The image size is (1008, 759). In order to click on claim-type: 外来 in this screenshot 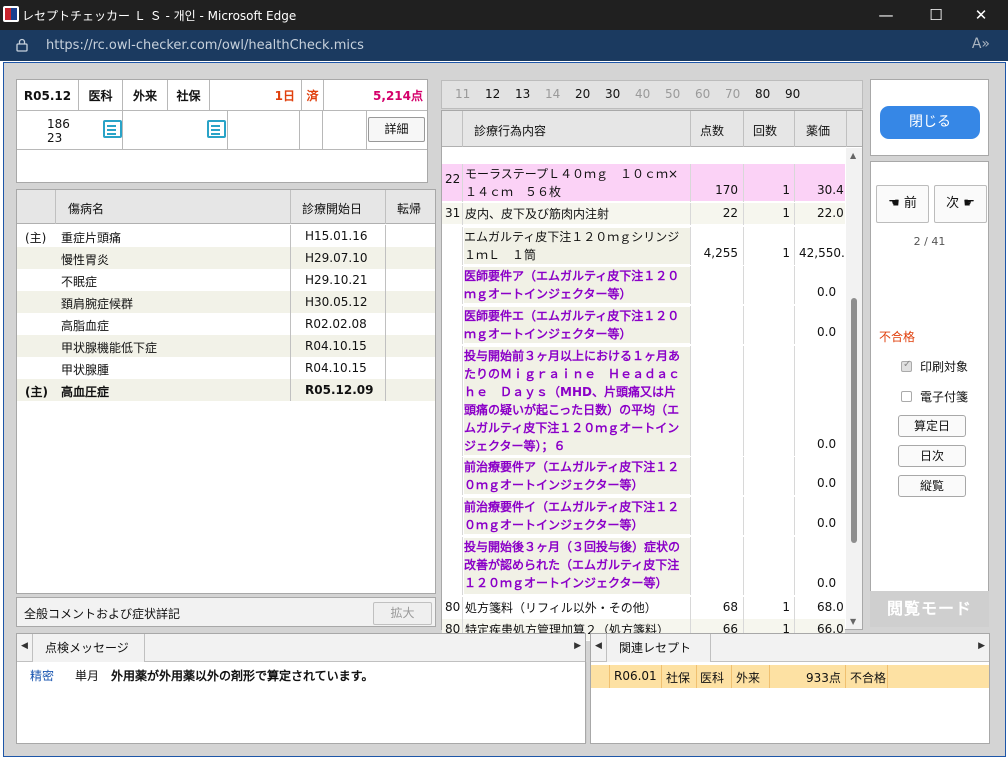, I will do `click(145, 95)`.